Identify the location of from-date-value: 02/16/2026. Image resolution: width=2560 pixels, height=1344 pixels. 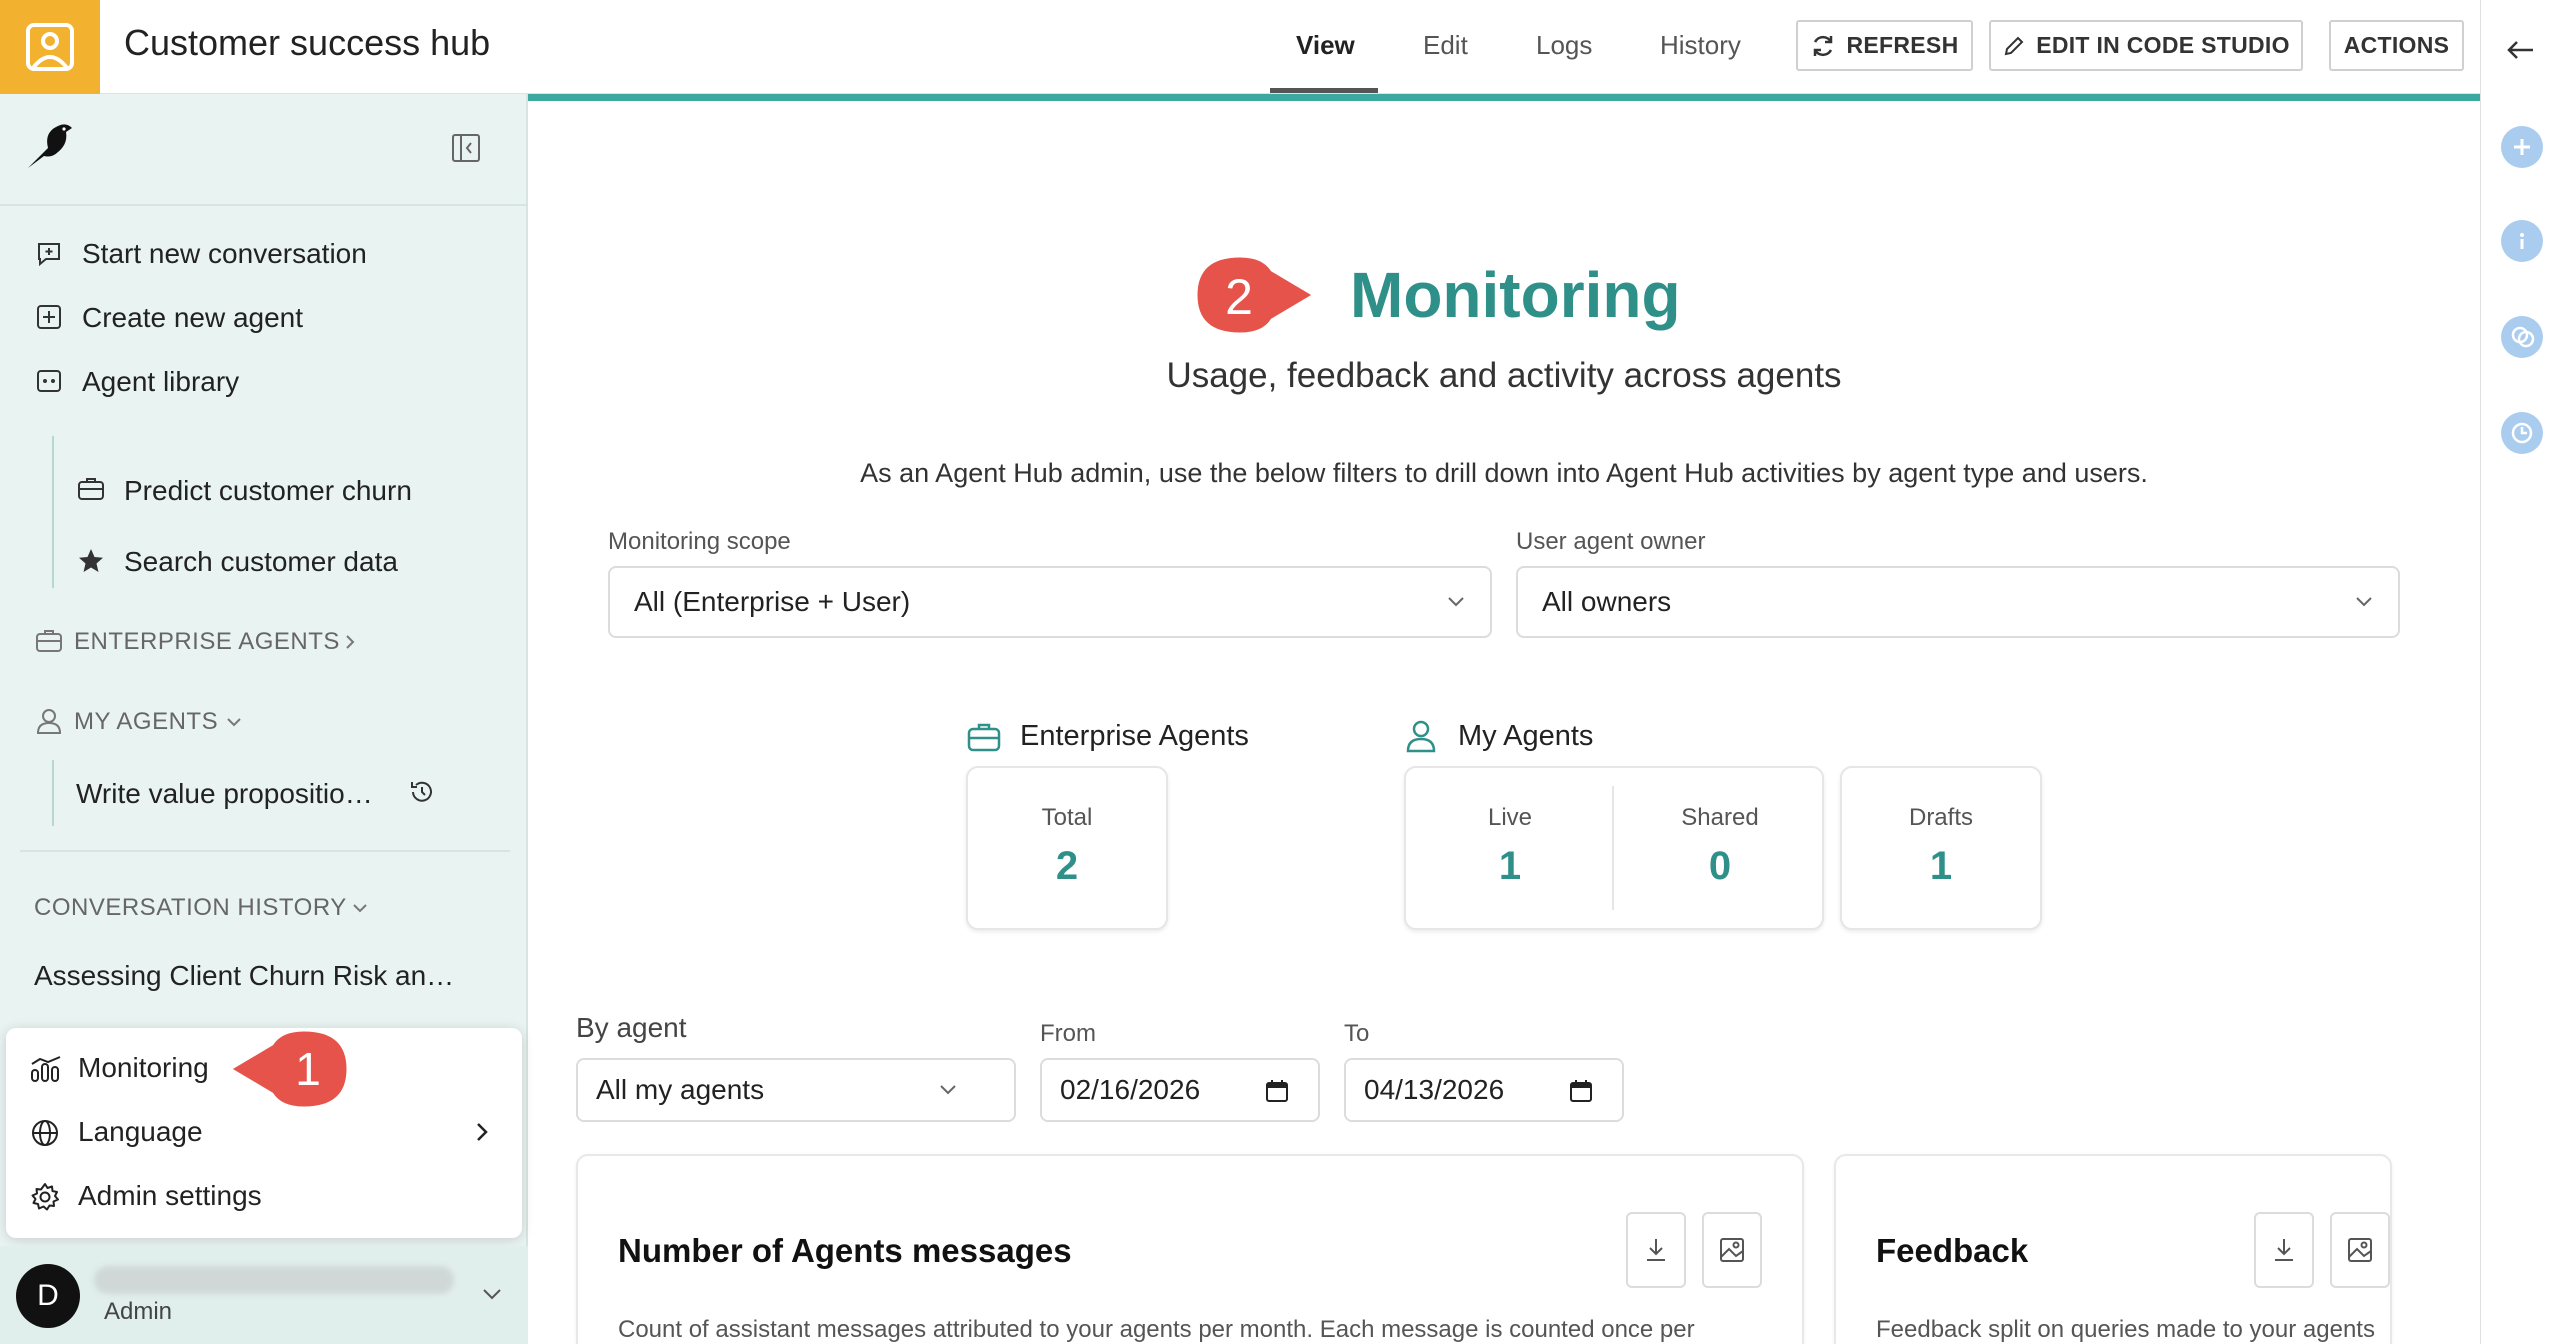
(1130, 1089).